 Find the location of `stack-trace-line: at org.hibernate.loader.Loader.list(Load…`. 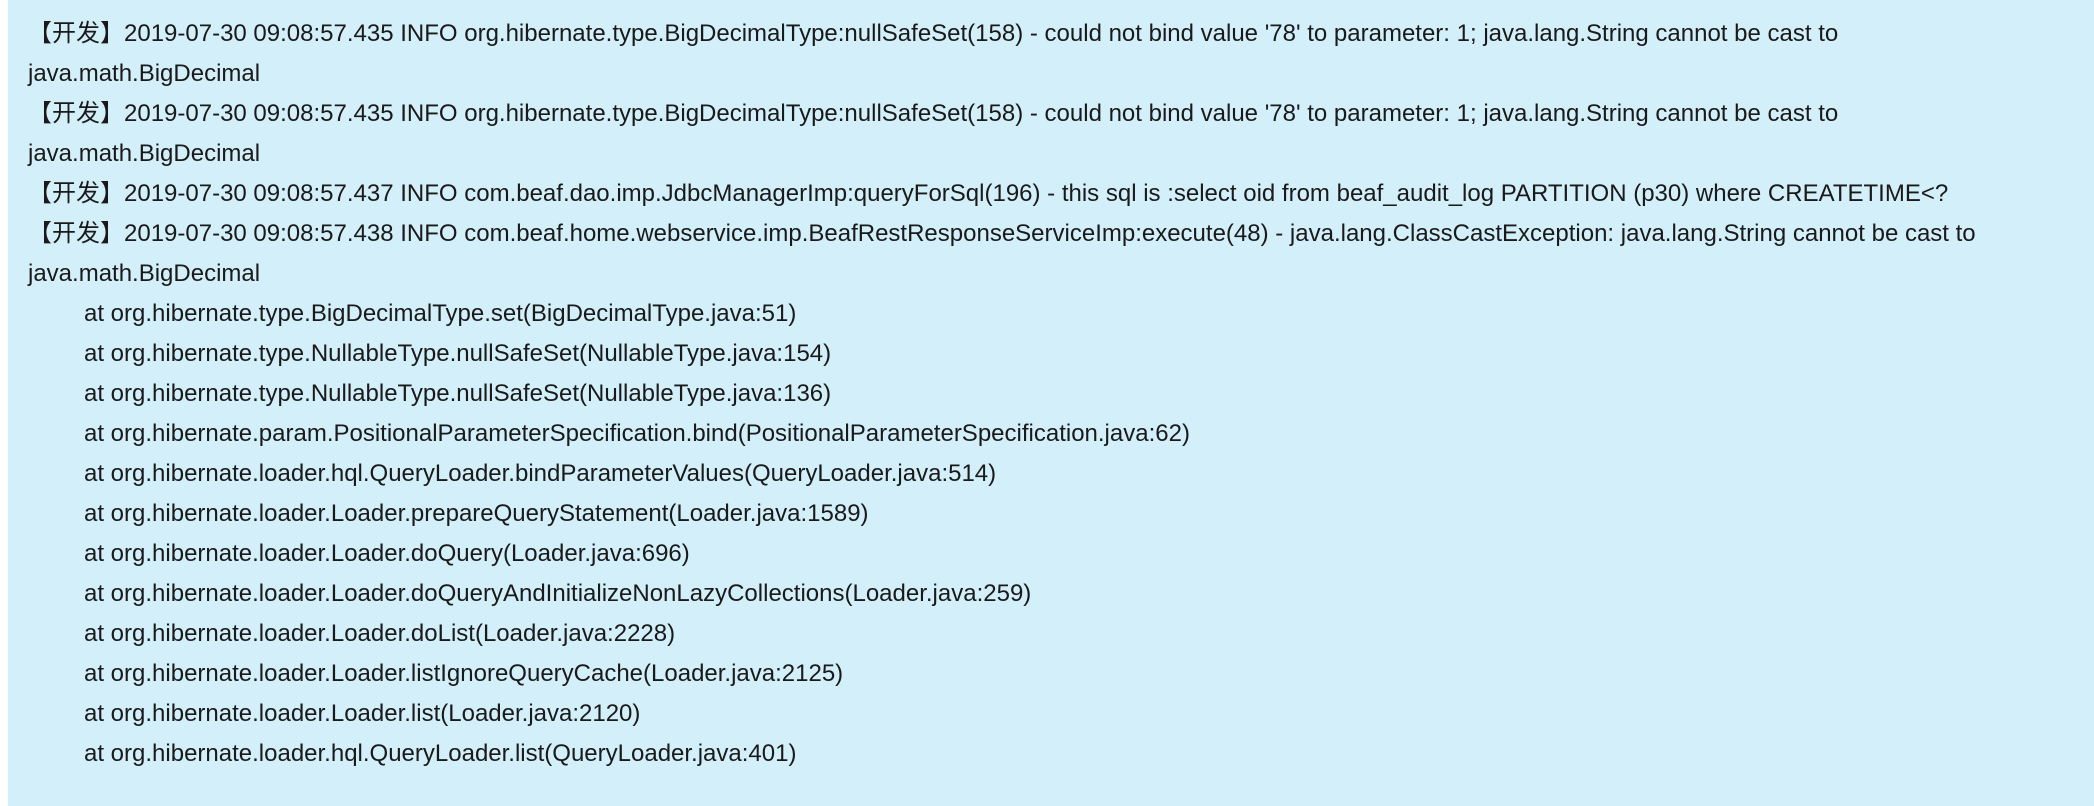

stack-trace-line: at org.hibernate.loader.Loader.list(Load… is located at coordinates (362, 713).